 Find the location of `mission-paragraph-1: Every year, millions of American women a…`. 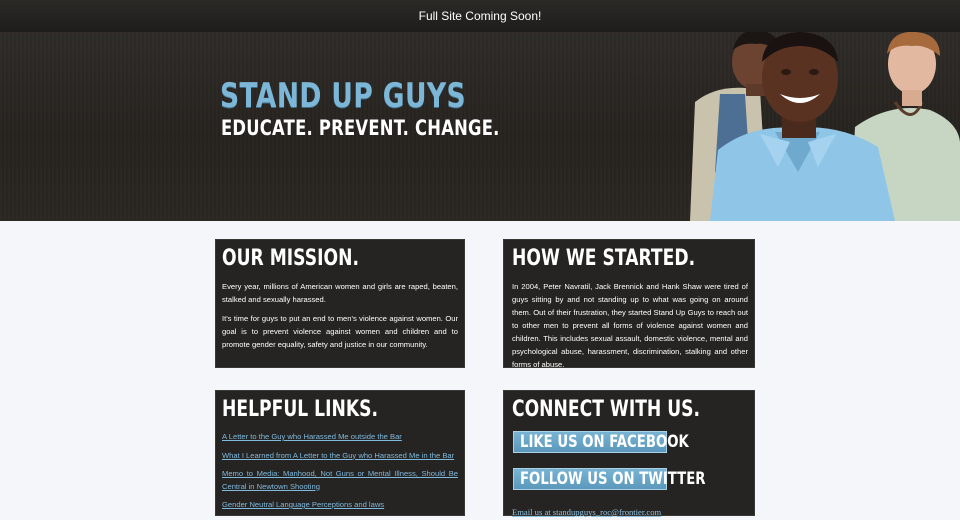

mission-paragraph-1: Every year, millions of American women a… is located at coordinates (340, 293).